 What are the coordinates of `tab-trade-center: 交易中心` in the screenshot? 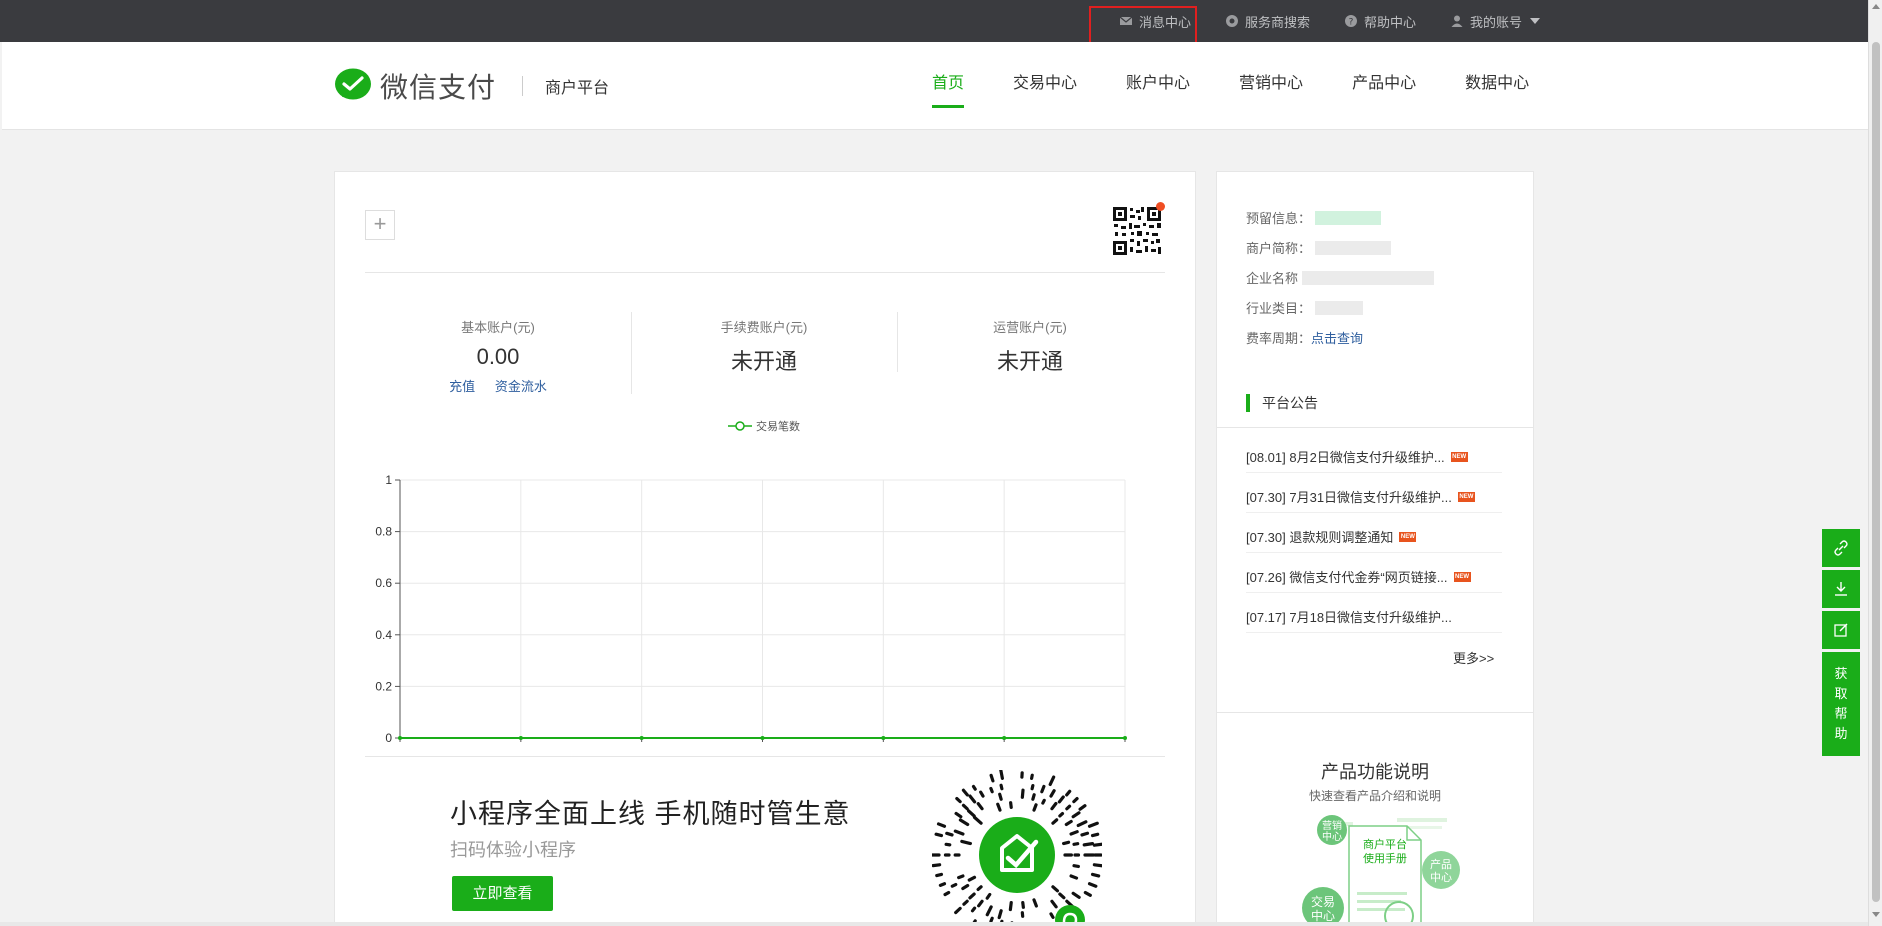 It's located at (1045, 86).